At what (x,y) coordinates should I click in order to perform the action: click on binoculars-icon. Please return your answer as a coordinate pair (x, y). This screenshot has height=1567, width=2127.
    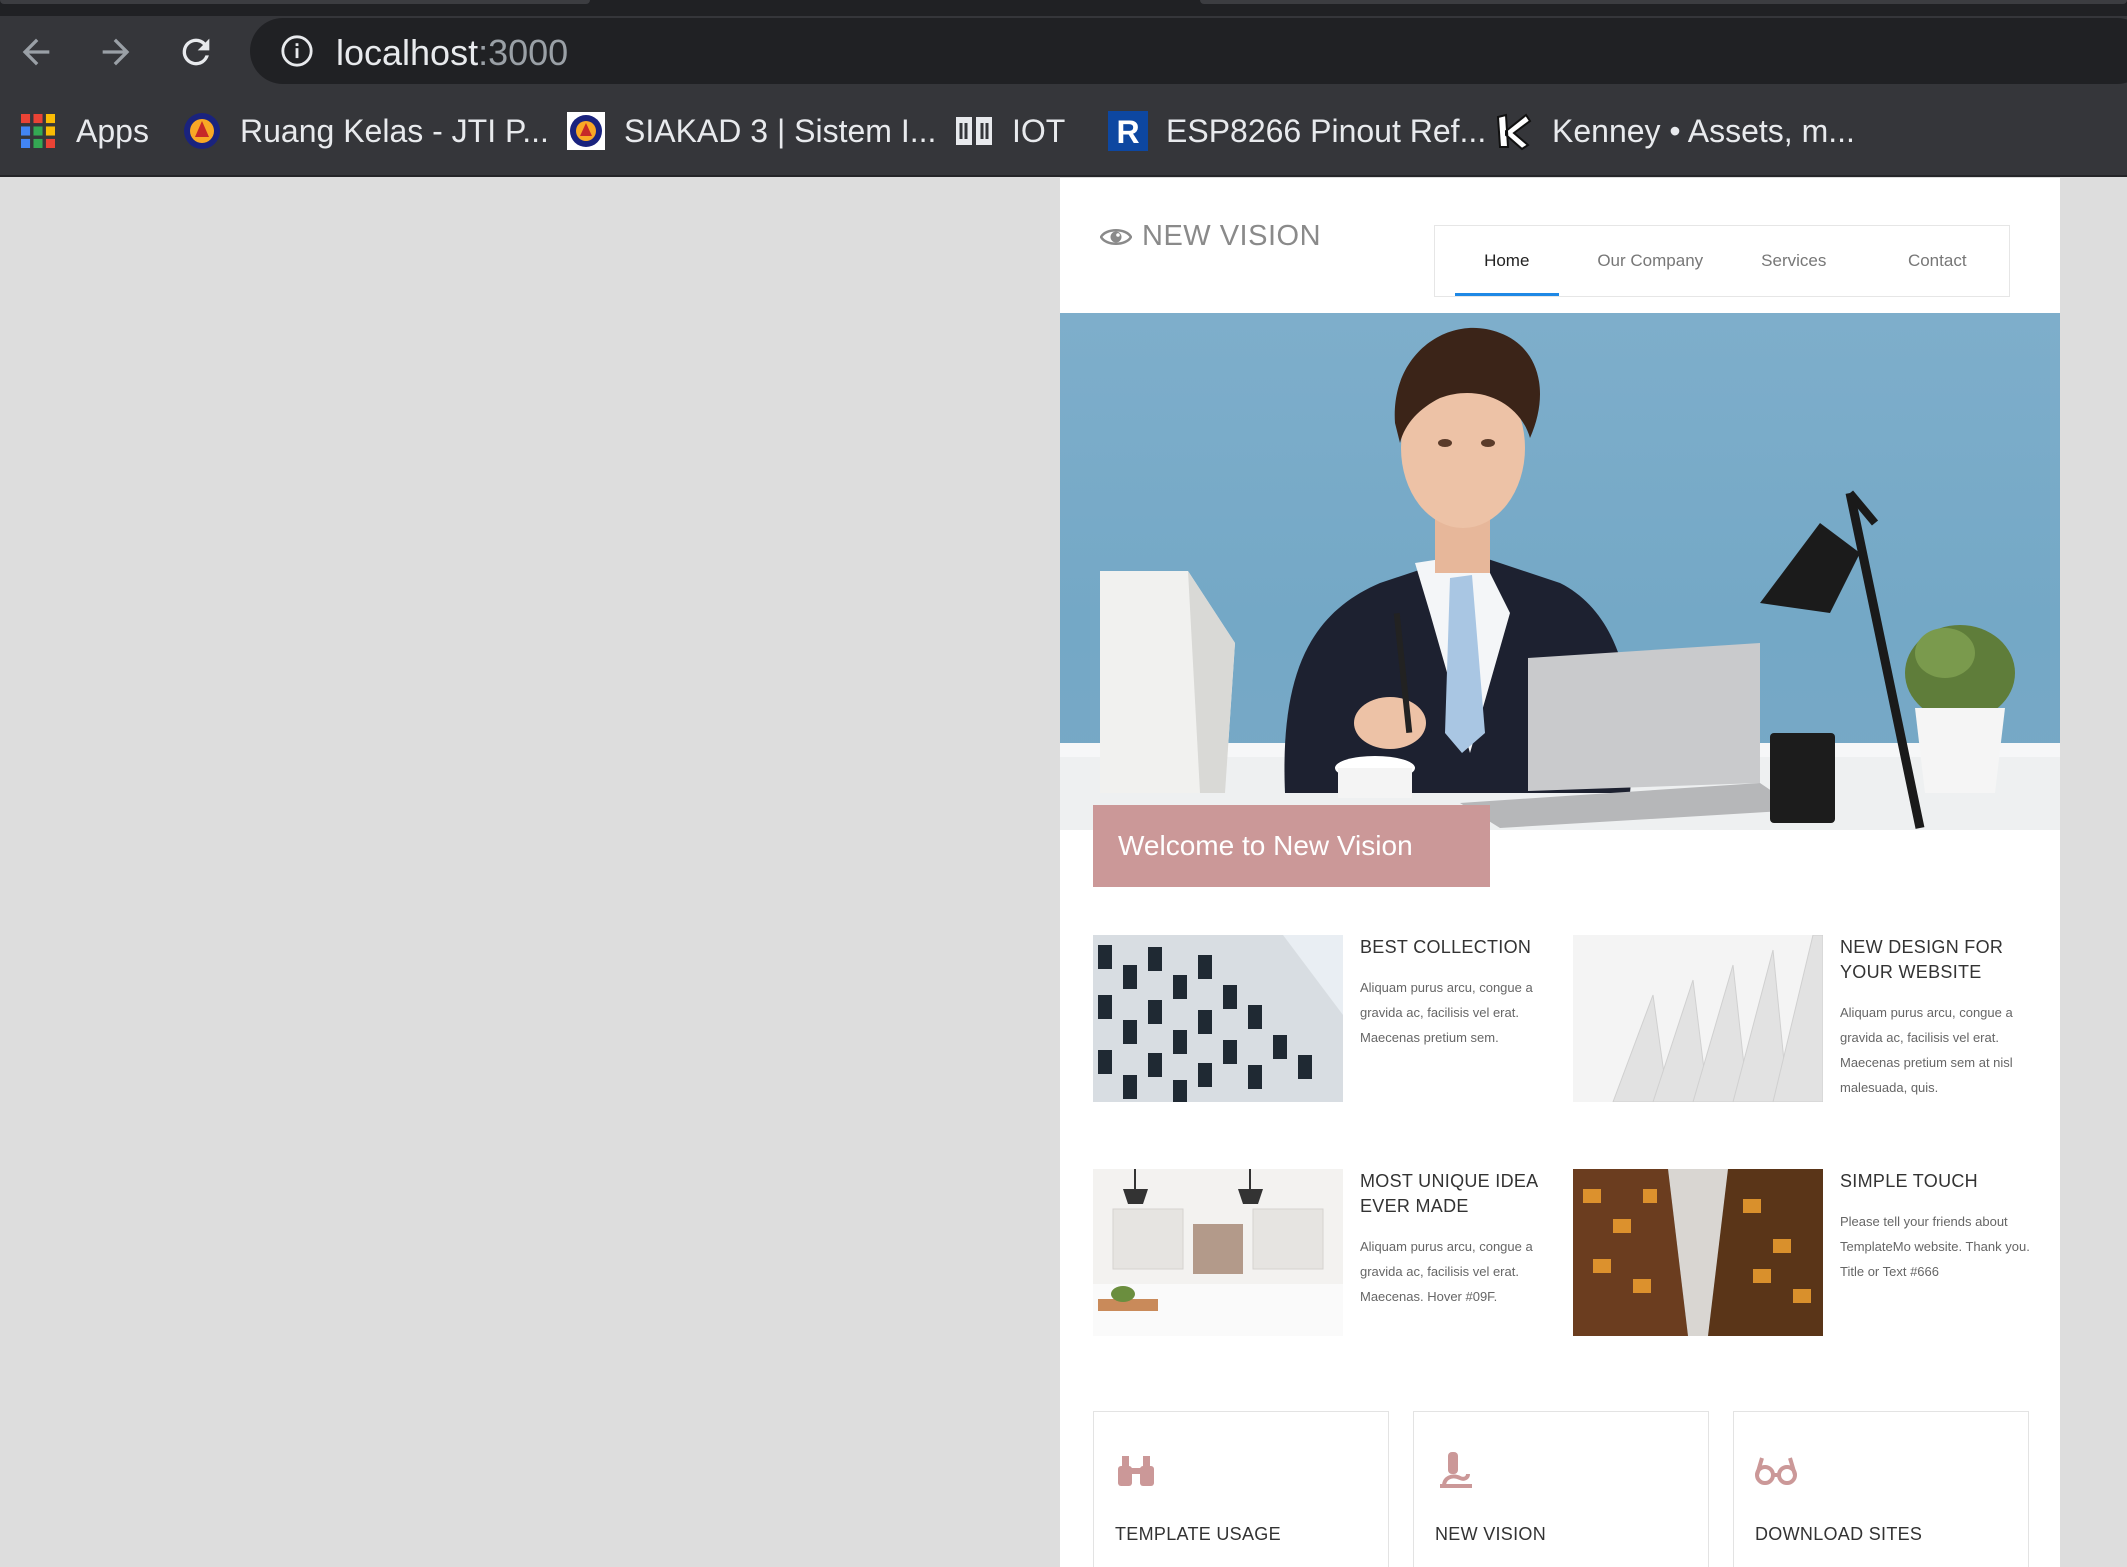
    Looking at the image, I should click on (1136, 1471).